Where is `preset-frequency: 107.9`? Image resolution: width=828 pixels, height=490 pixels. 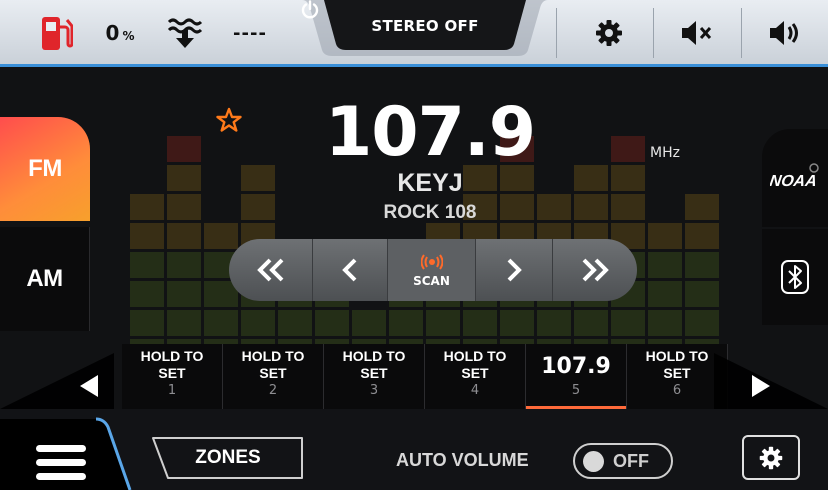 preset-frequency: 107.9 is located at coordinates (576, 366).